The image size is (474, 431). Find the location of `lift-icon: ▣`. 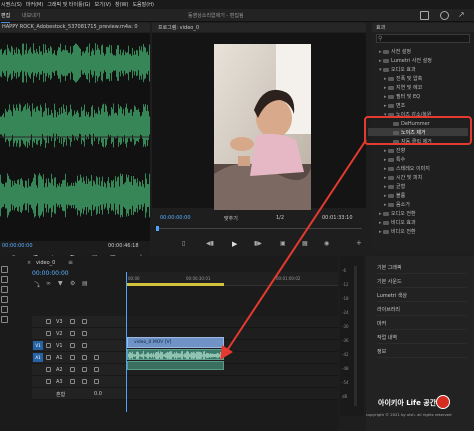

lift-icon: ▣ is located at coordinates (283, 243).